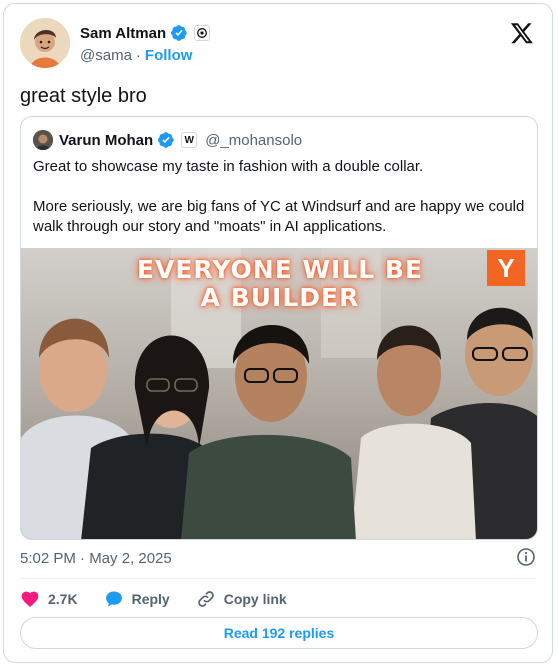 This screenshot has height=669, width=558. What do you see at coordinates (506, 268) in the screenshot?
I see `yc-logo-icon: Y` at bounding box center [506, 268].